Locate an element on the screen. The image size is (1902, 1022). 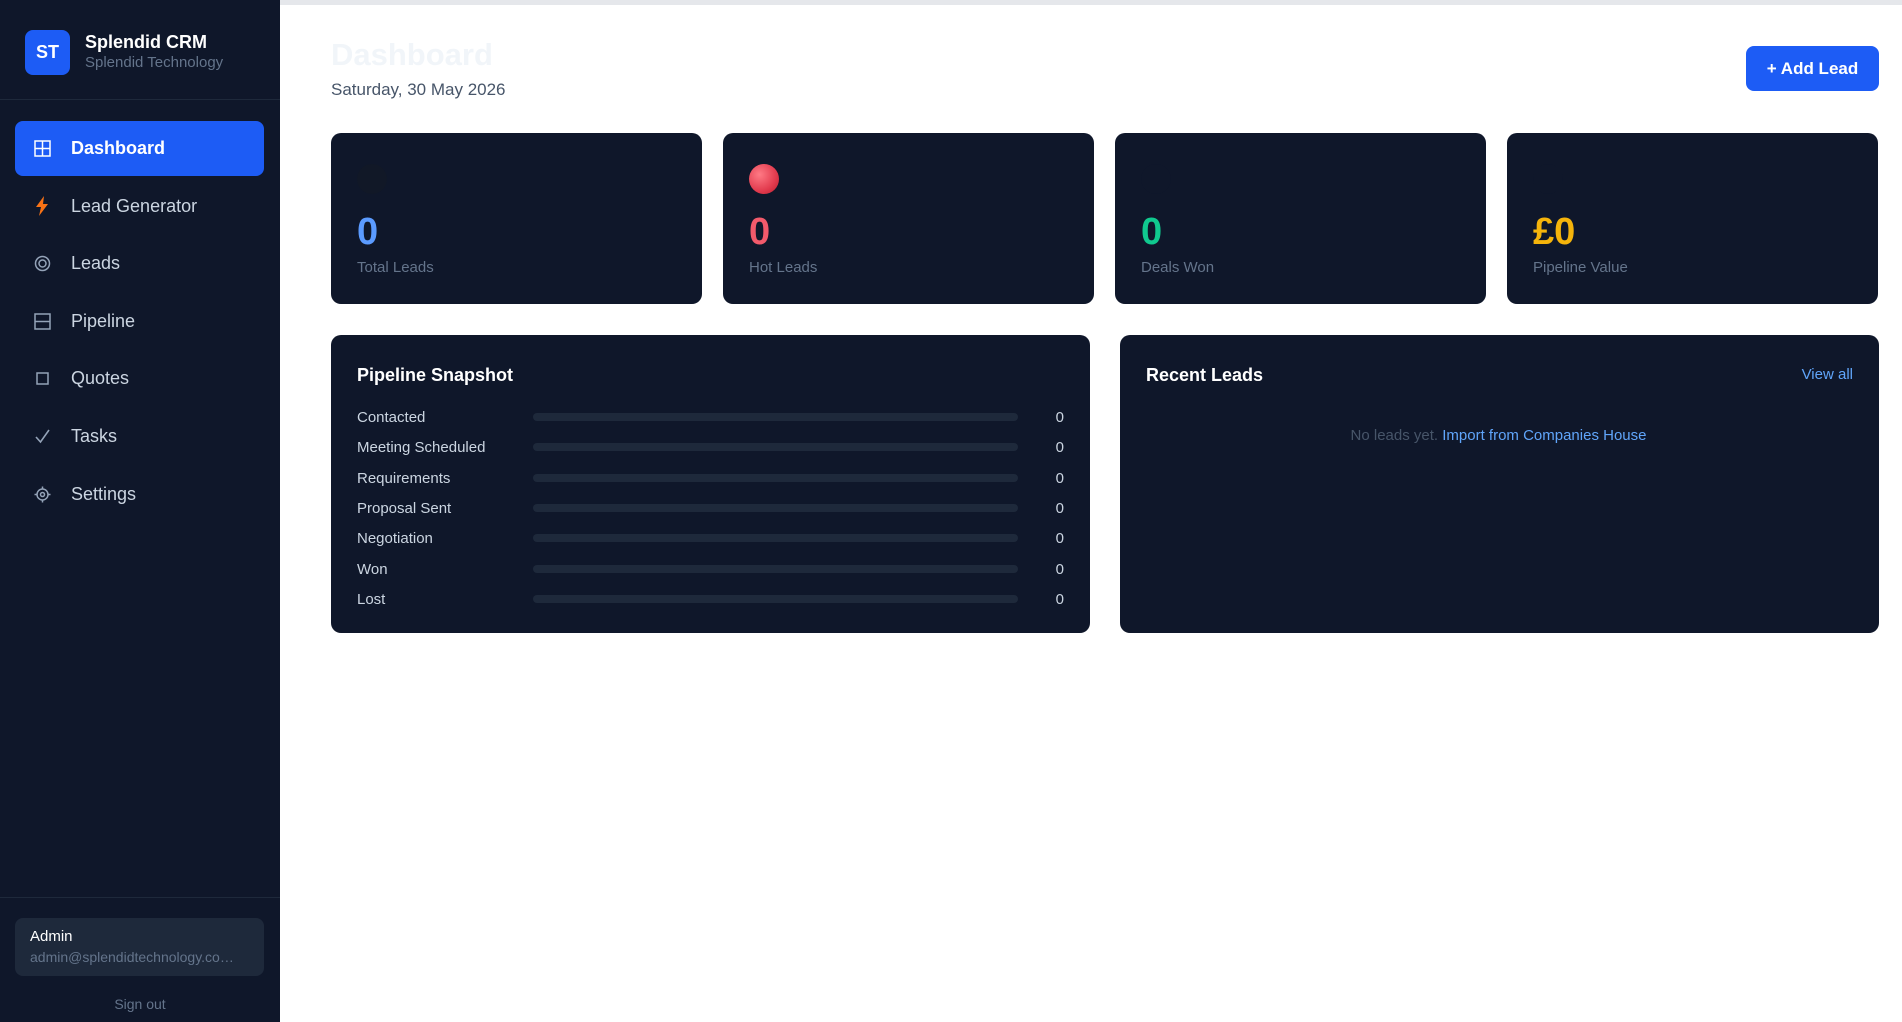
page-date: Saturday, 30 May 2026 is located at coordinates (418, 89).